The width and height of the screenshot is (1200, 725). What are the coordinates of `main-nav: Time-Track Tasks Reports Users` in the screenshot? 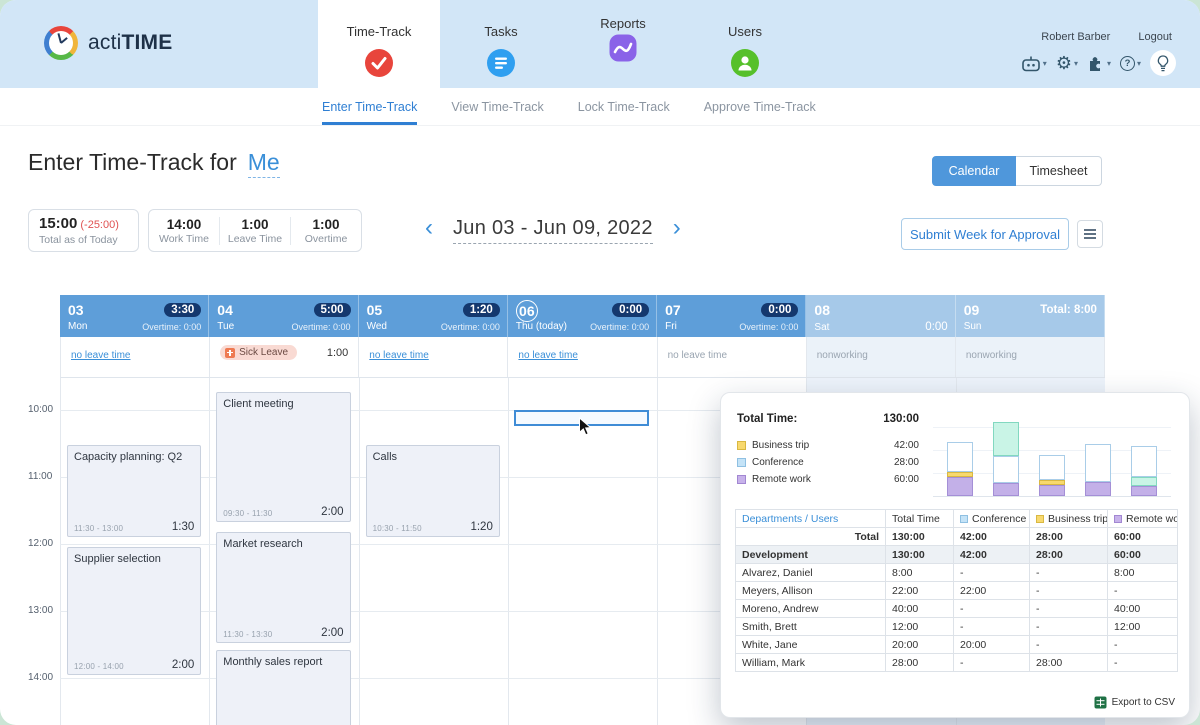 It's located at (562, 44).